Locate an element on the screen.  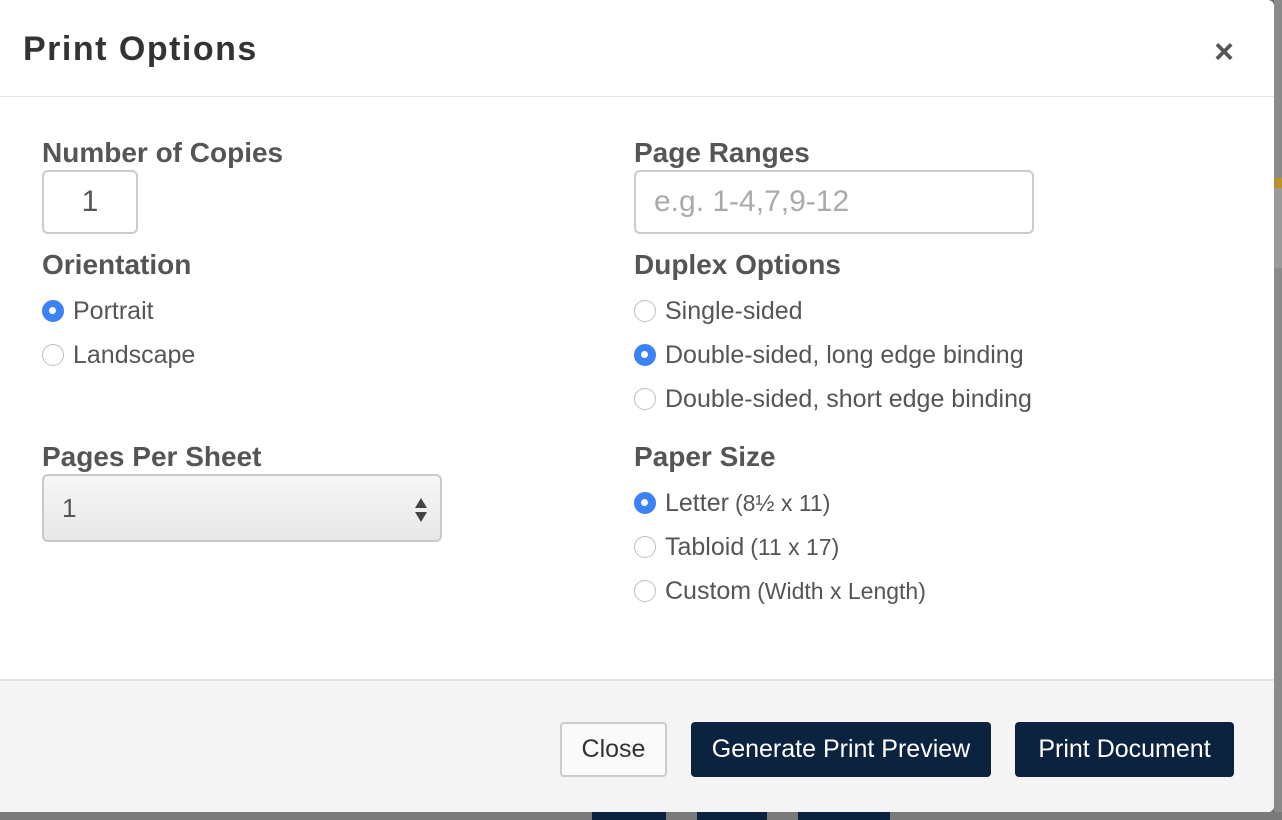
radio-detail: (Width x Length) is located at coordinates (841, 590).